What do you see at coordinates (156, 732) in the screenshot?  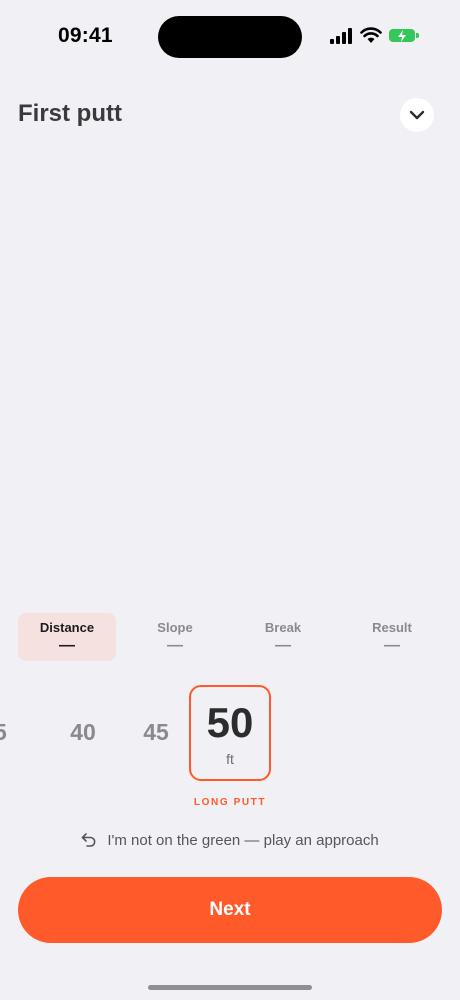 I see `distance-option: 45` at bounding box center [156, 732].